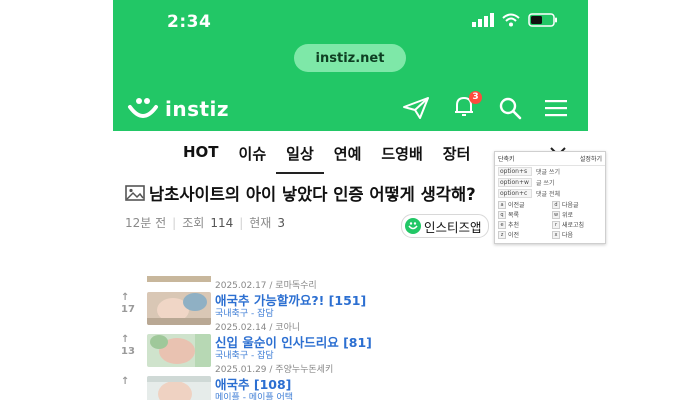 This screenshot has height=400, width=700. Describe the element at coordinates (511, 20) in the screenshot. I see `wifi-icon` at that location.